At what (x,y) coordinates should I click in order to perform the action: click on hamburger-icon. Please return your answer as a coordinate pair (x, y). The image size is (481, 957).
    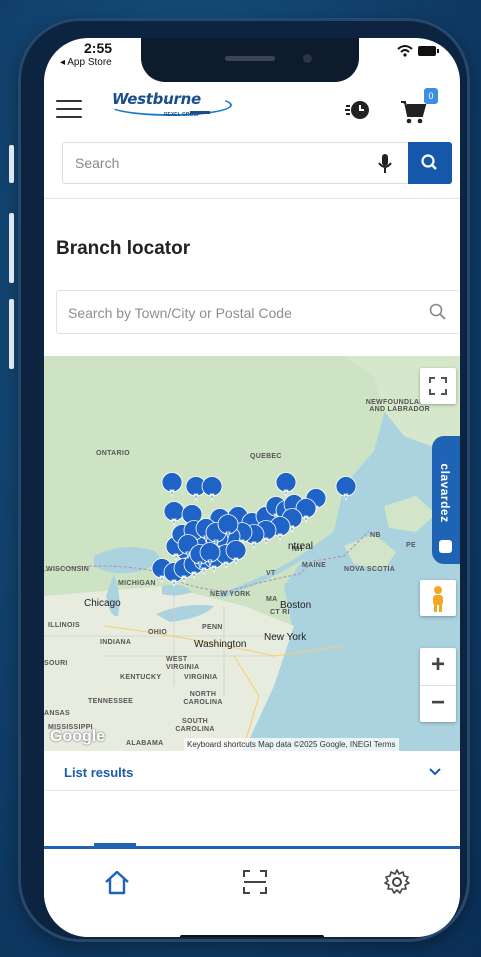
    Looking at the image, I should click on (69, 109).